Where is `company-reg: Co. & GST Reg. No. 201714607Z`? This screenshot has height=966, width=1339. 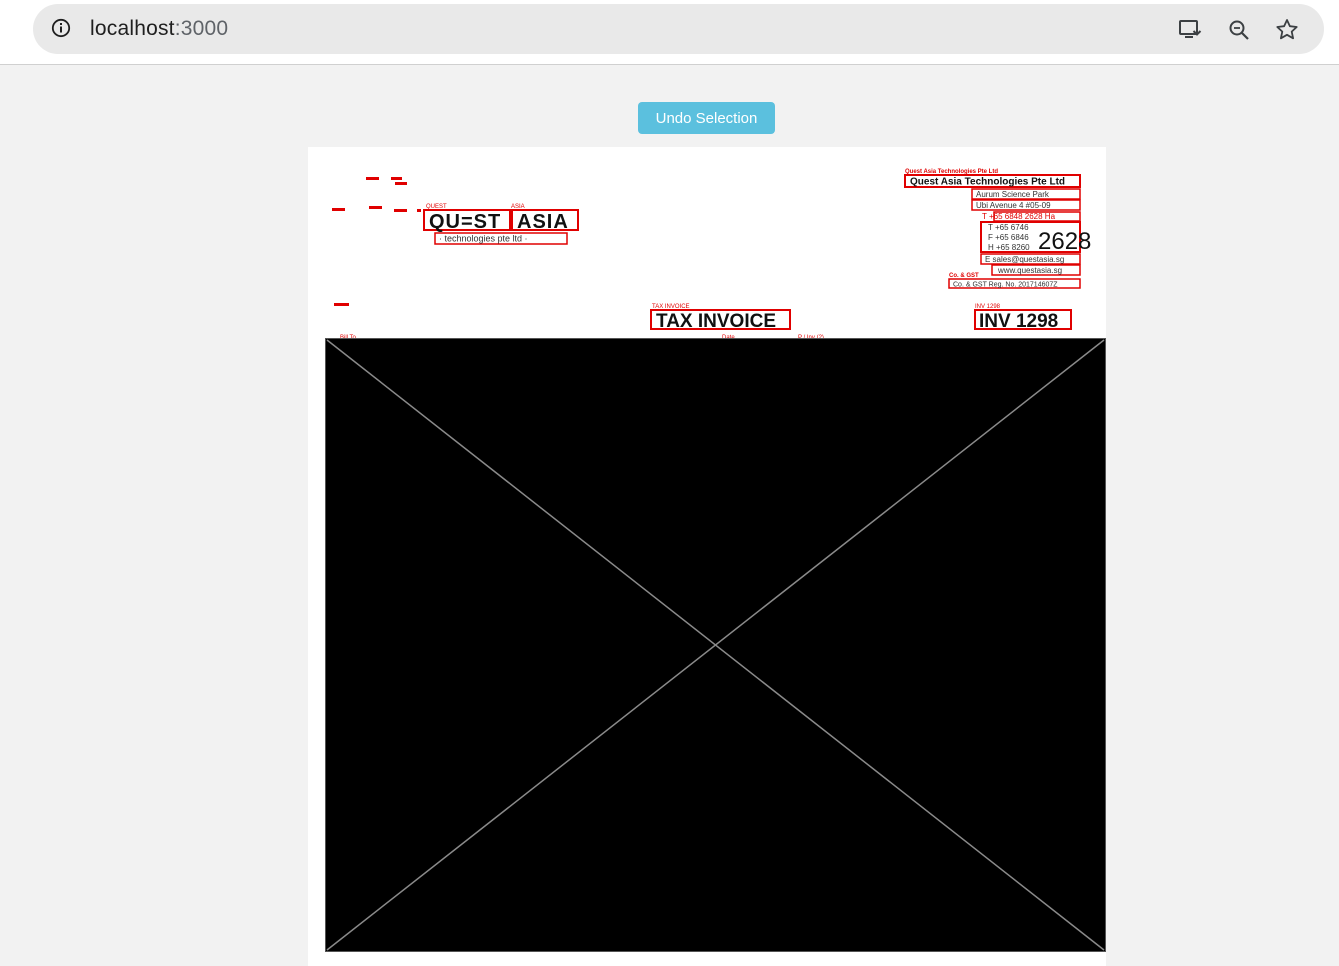 company-reg: Co. & GST Reg. No. 201714607Z is located at coordinates (1005, 285).